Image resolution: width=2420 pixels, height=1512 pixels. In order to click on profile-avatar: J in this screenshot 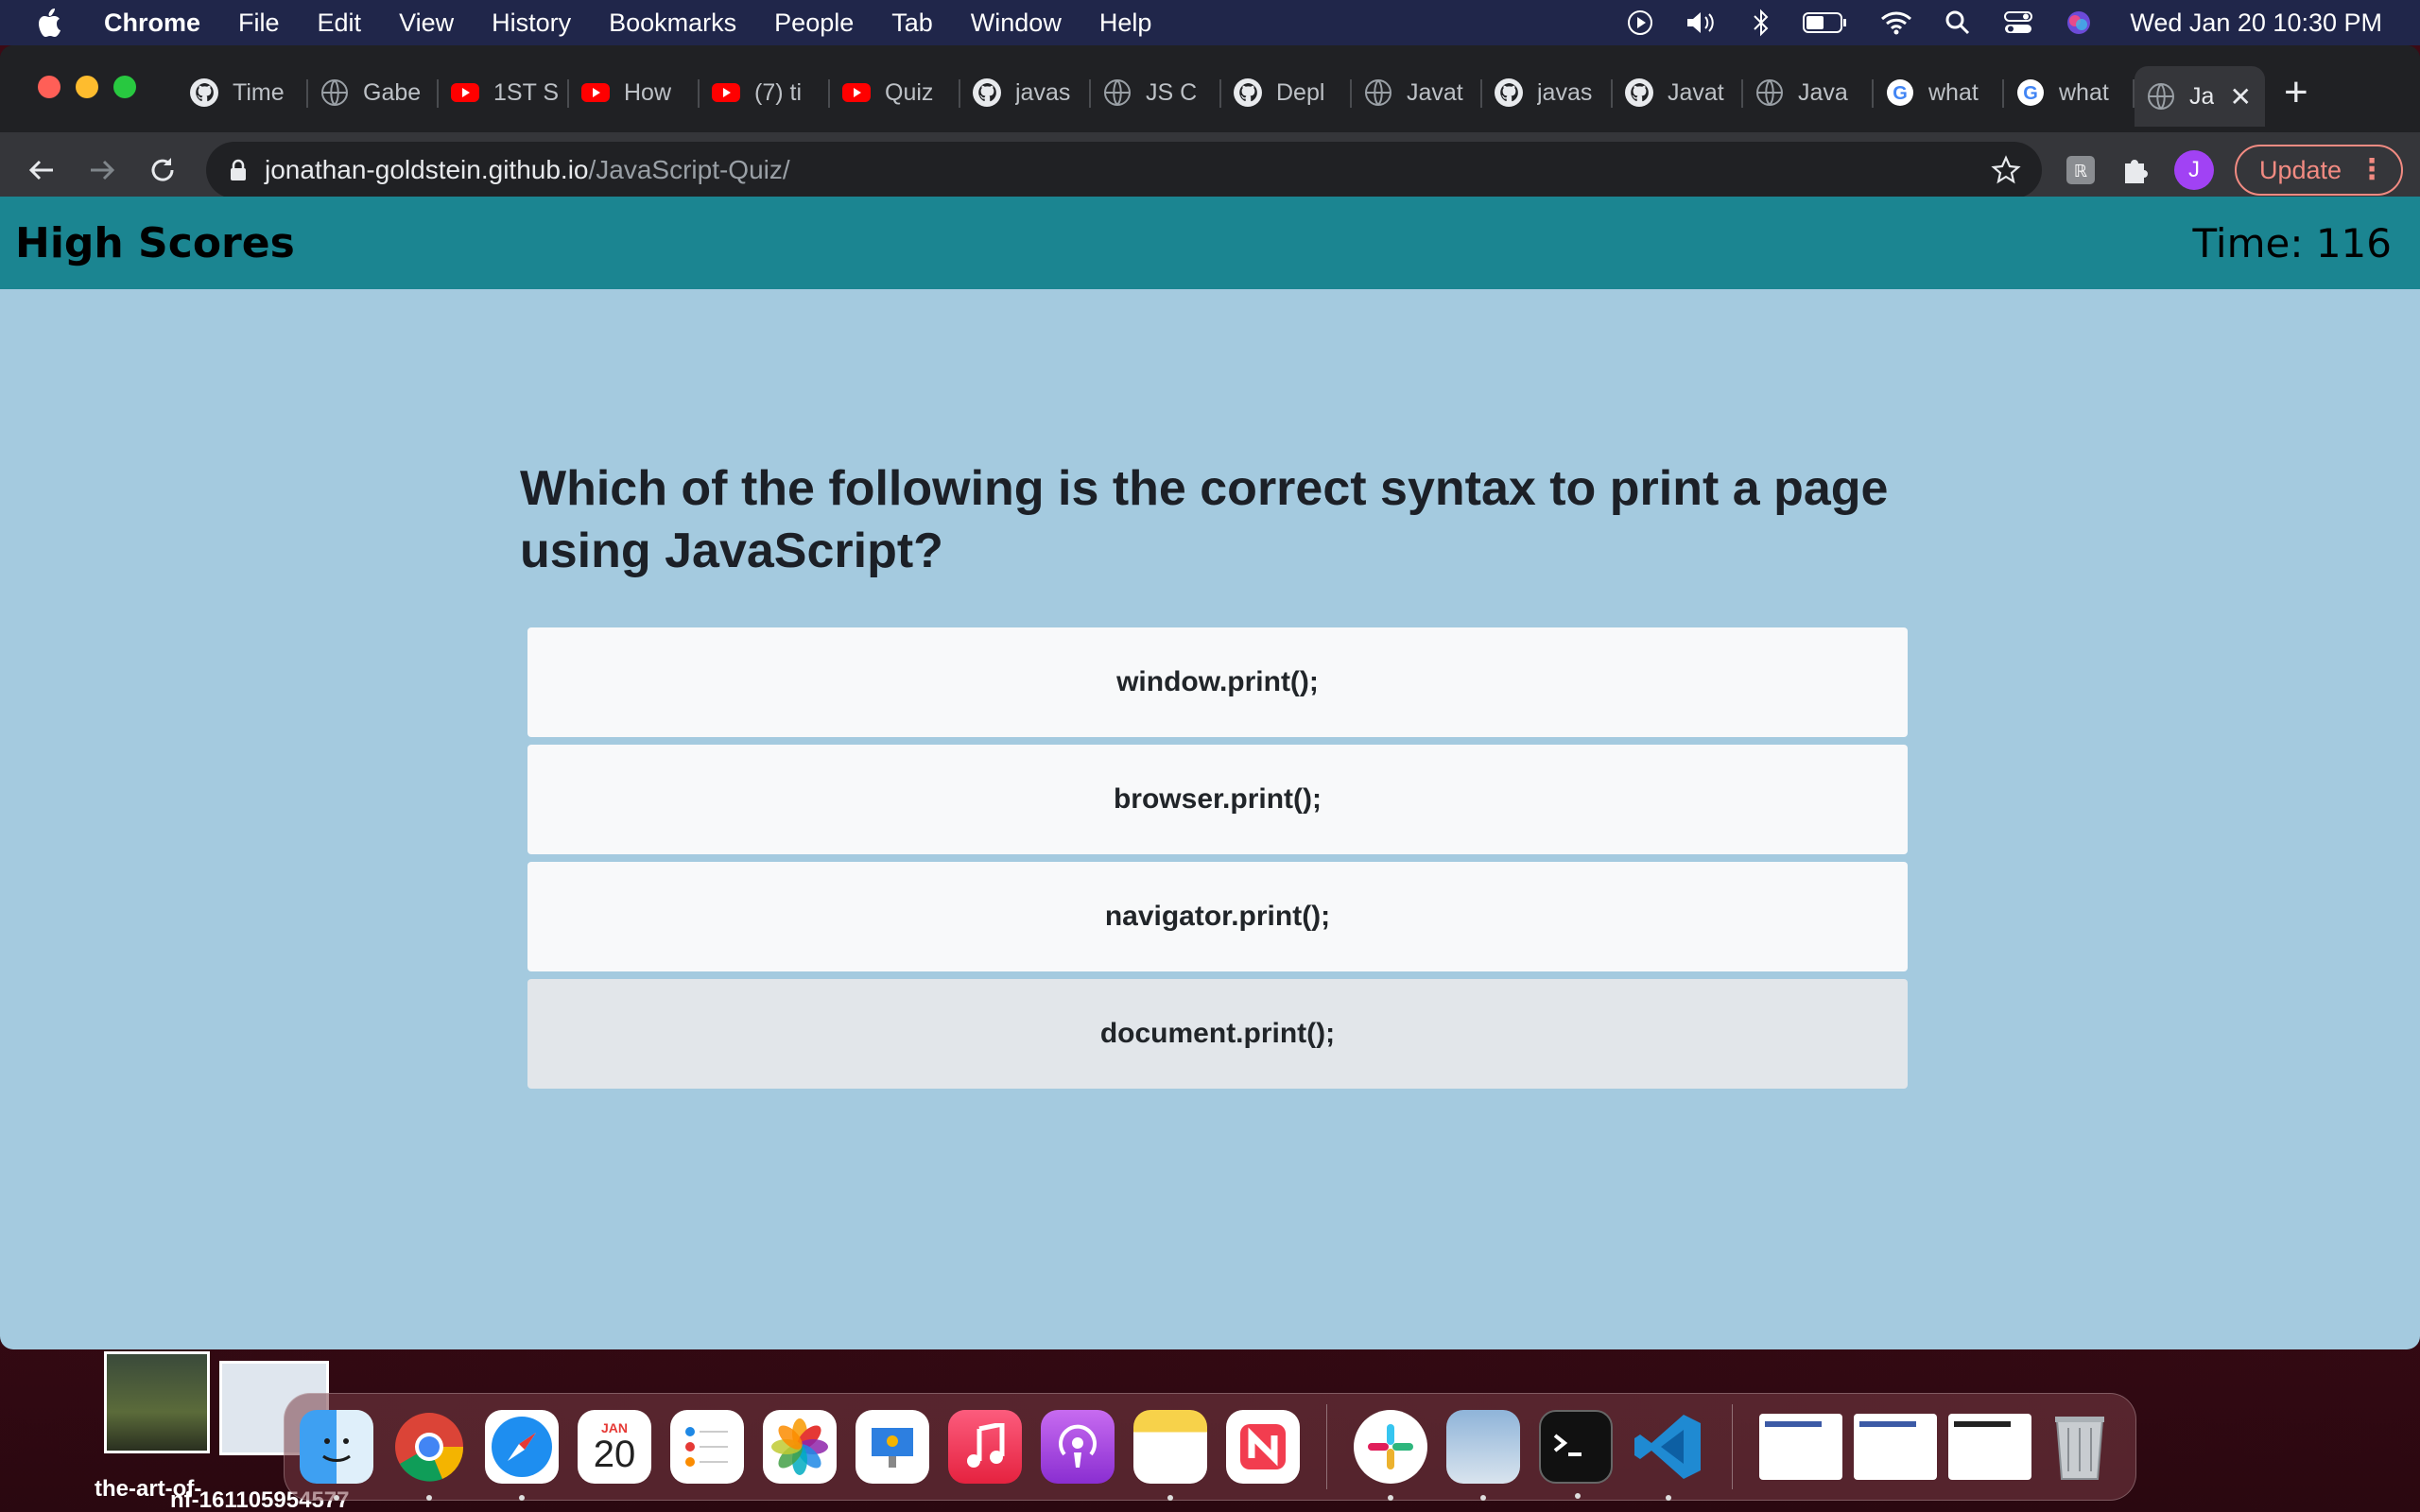, I will do `click(2194, 170)`.